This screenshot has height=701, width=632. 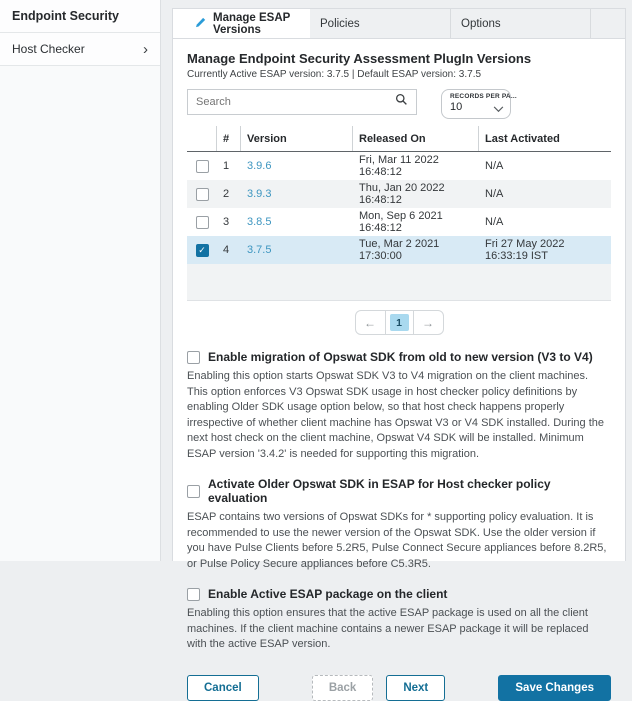 I want to click on header-checkbox-column, so click(x=202, y=138).